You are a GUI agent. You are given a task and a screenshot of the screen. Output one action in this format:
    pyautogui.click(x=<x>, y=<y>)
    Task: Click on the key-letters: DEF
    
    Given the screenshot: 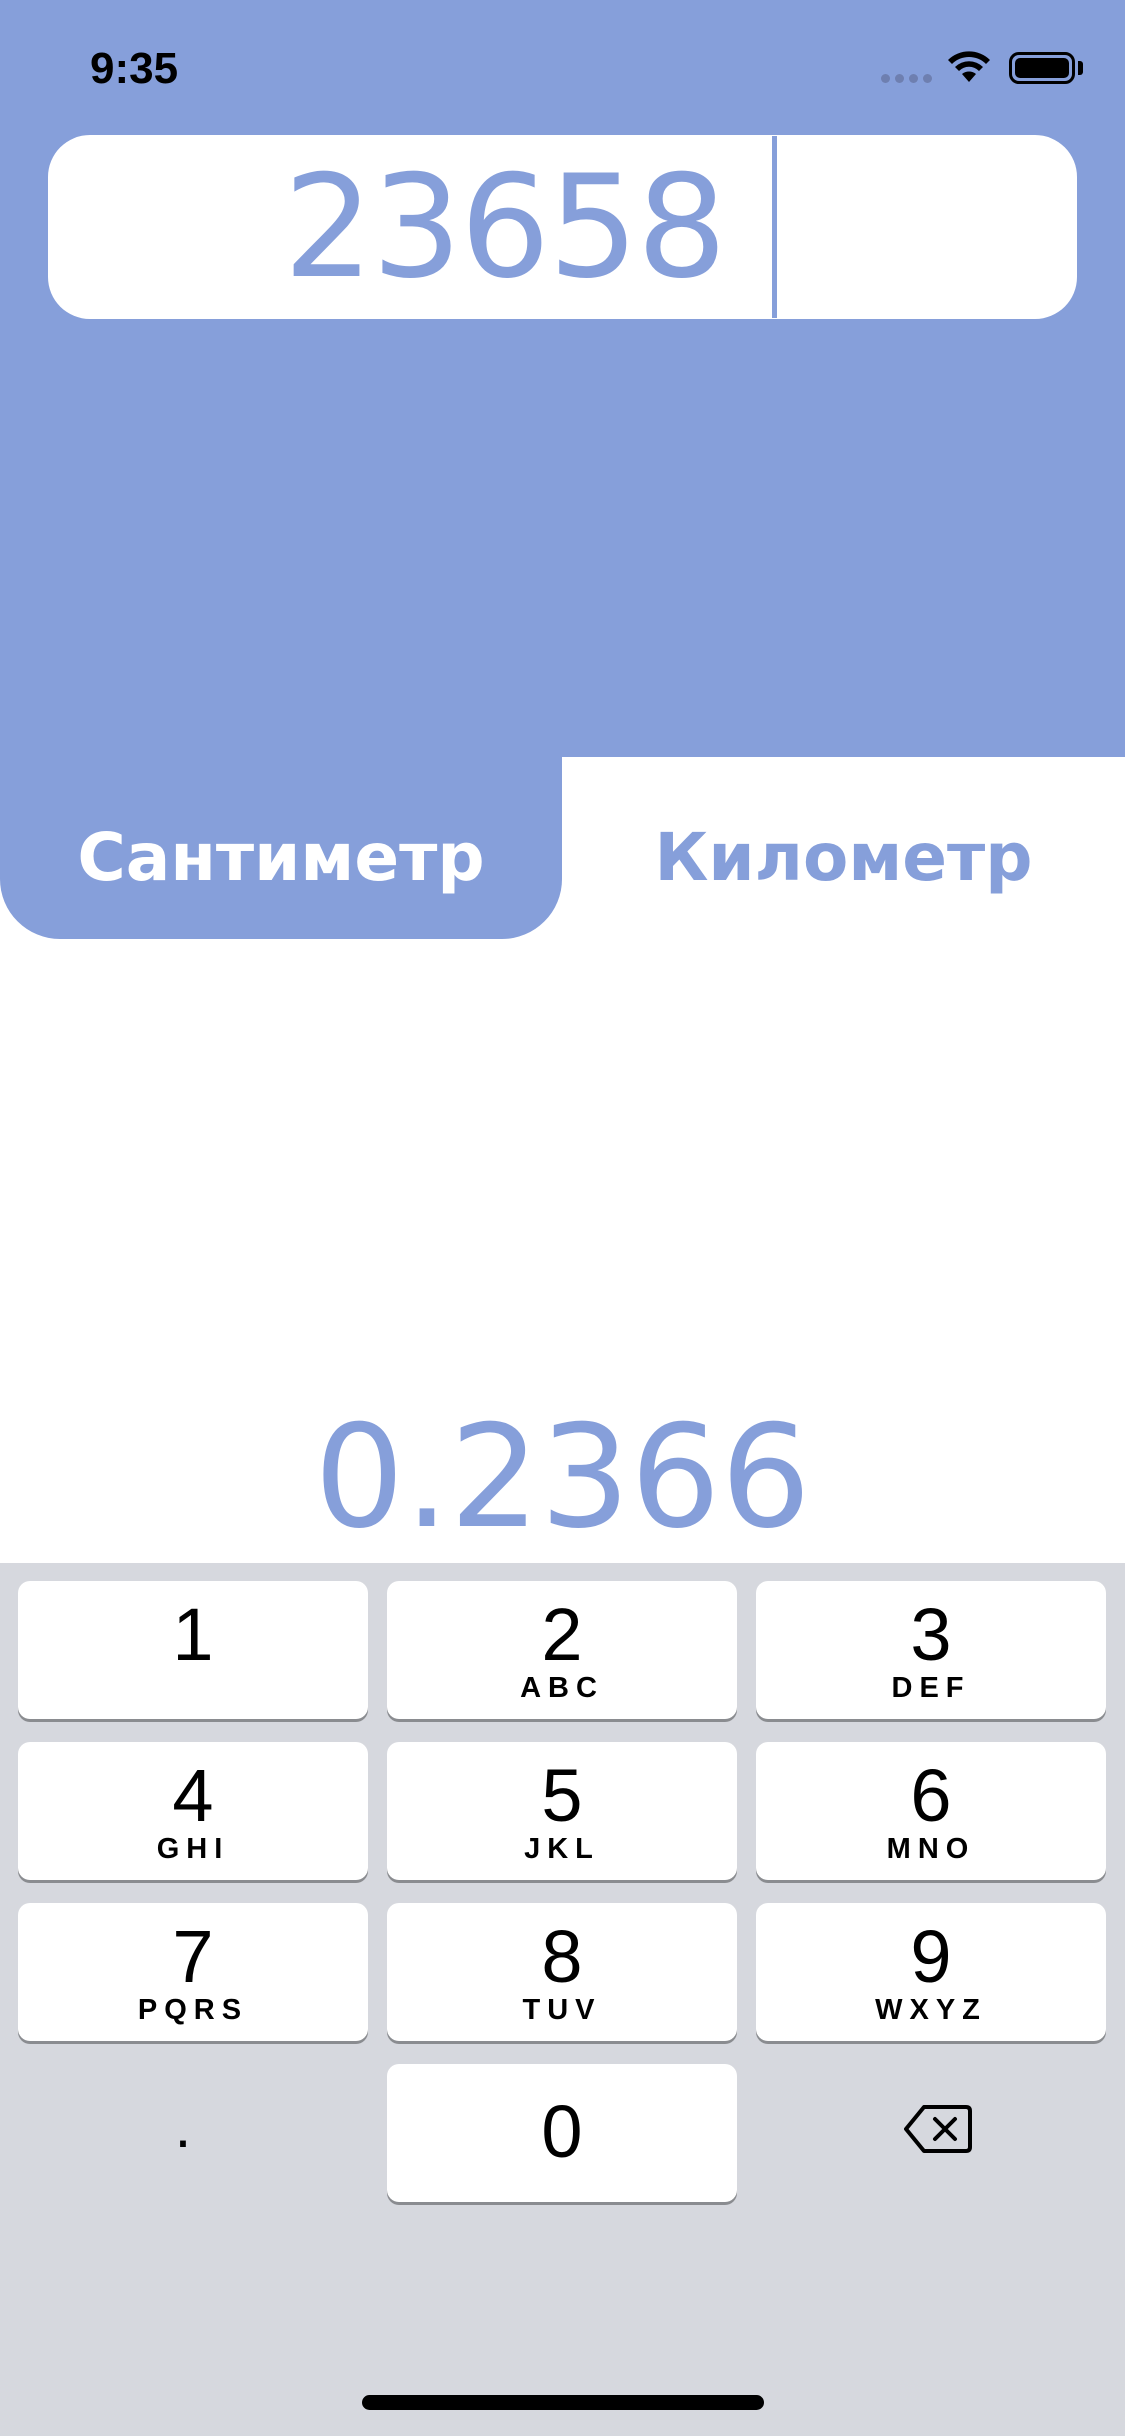 What is the action you would take?
    pyautogui.click(x=931, y=1688)
    